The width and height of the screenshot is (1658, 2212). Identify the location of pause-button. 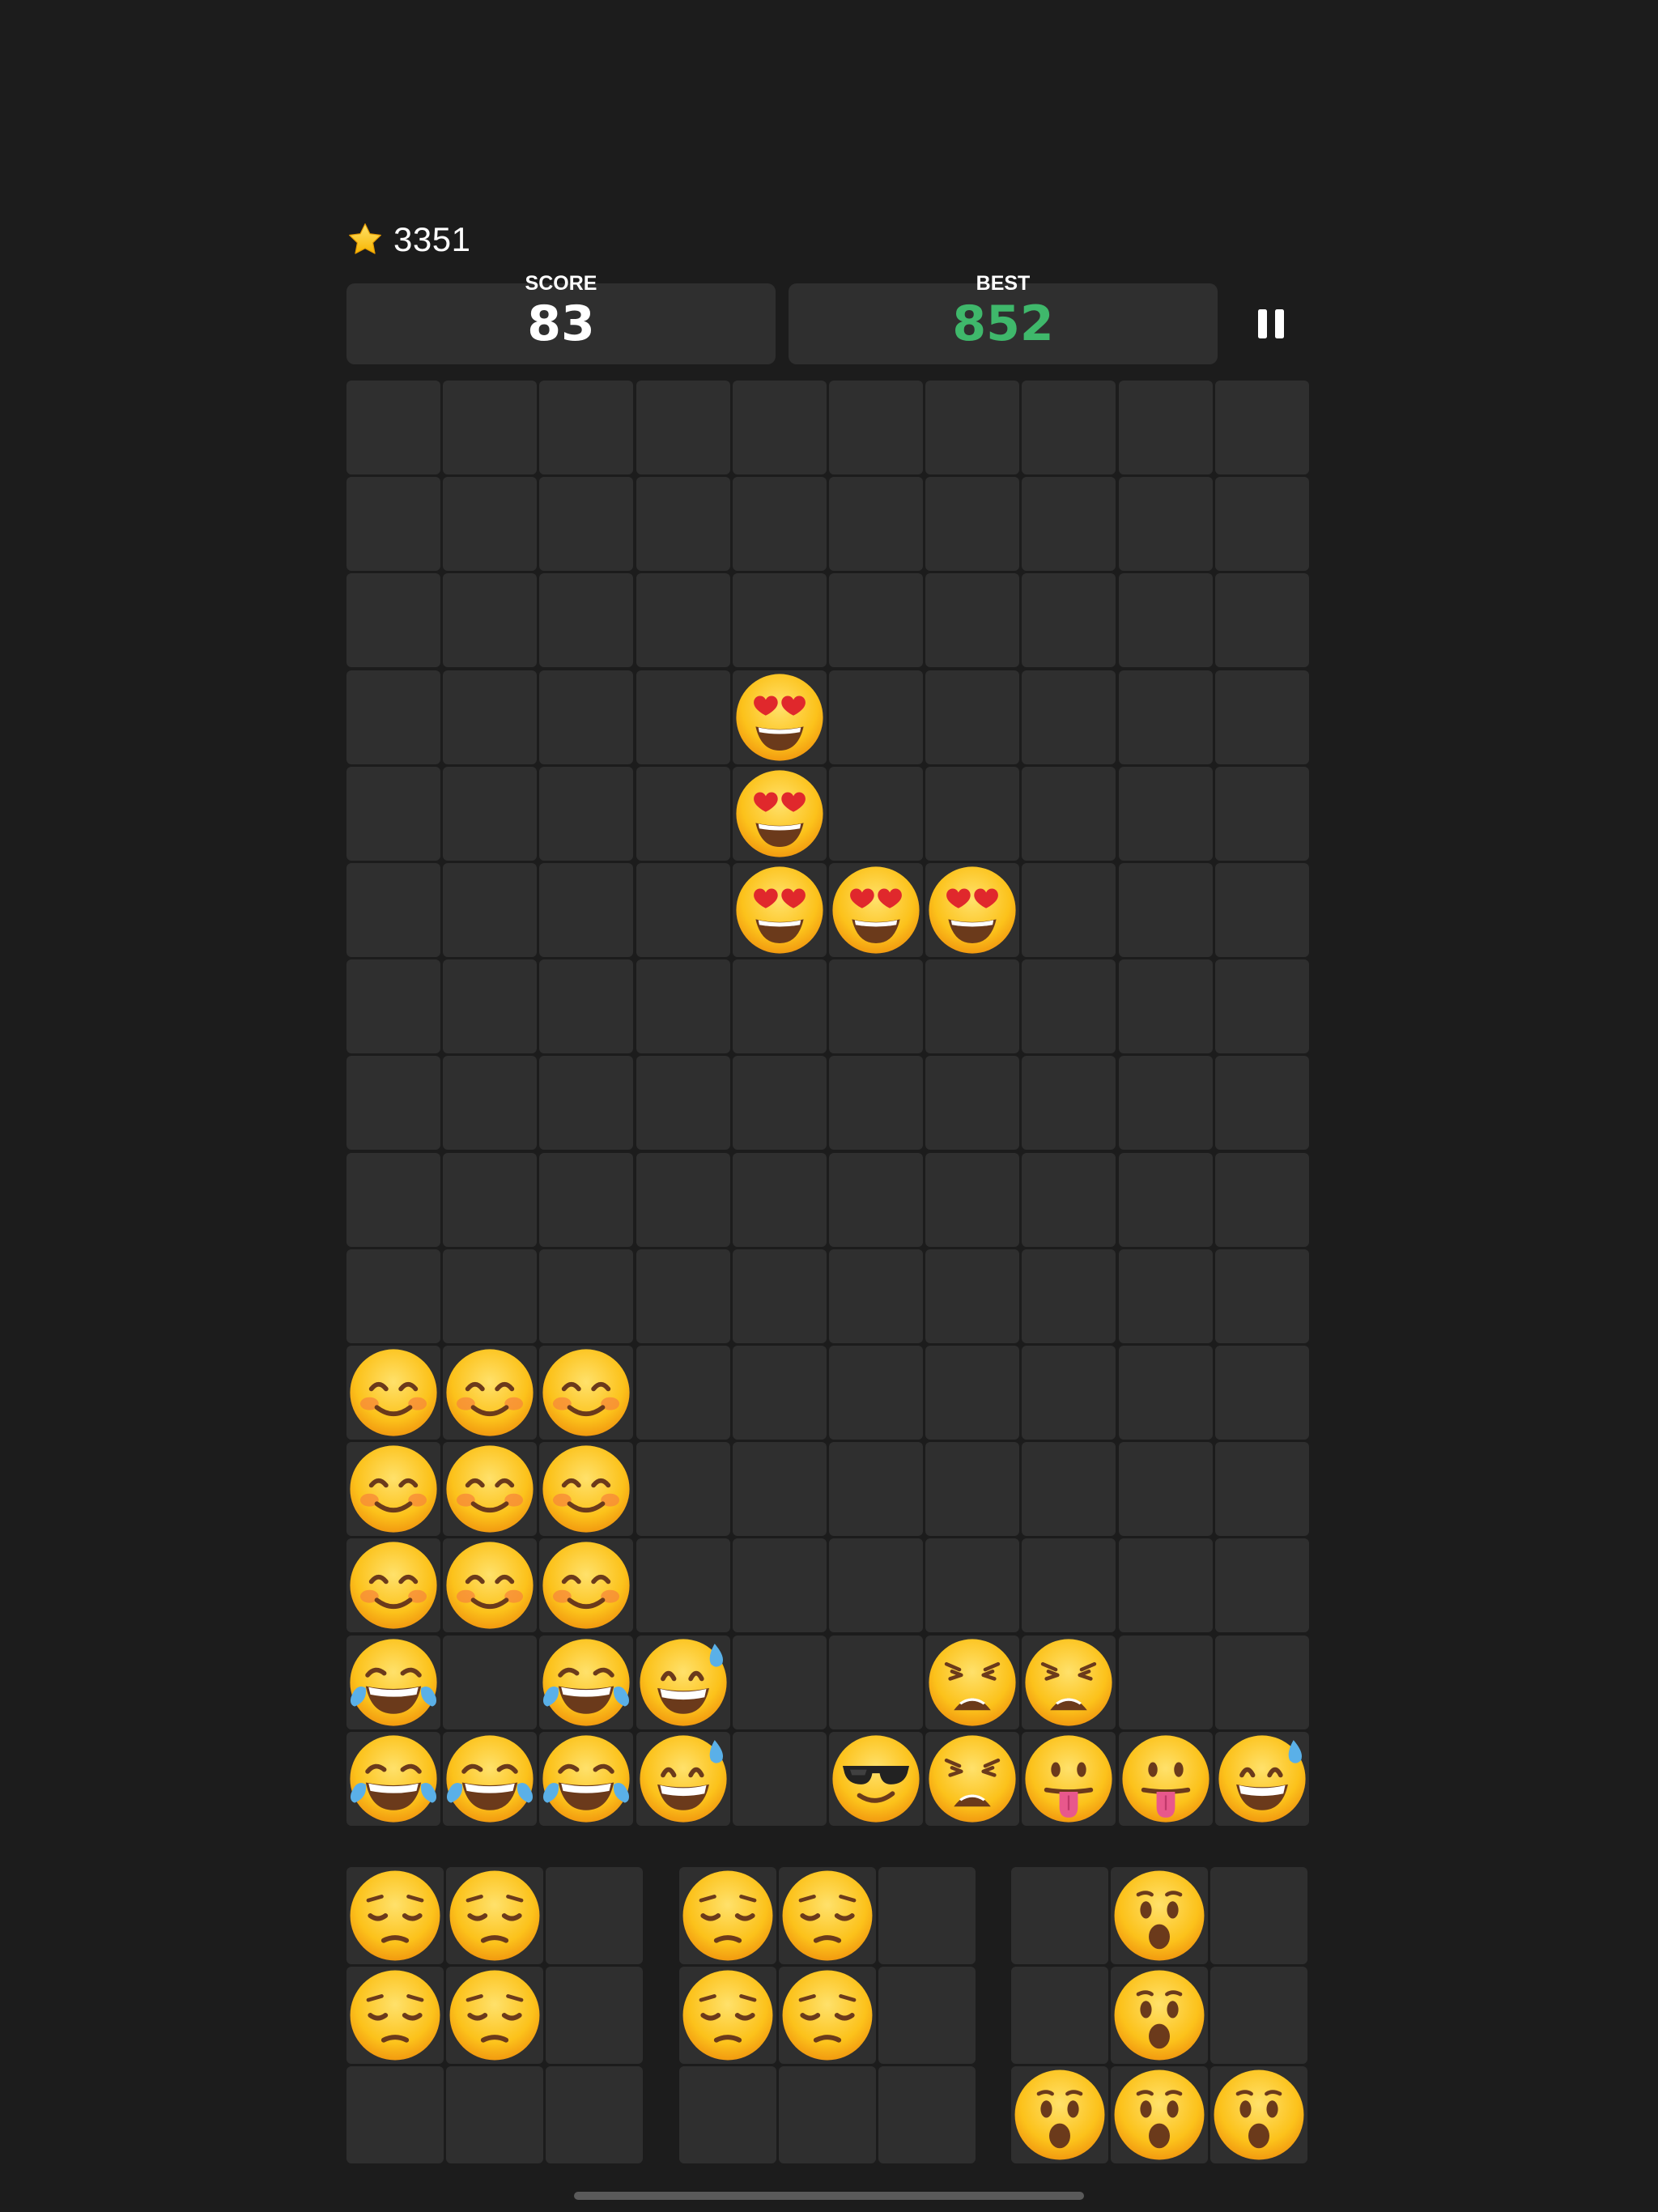
(1271, 324).